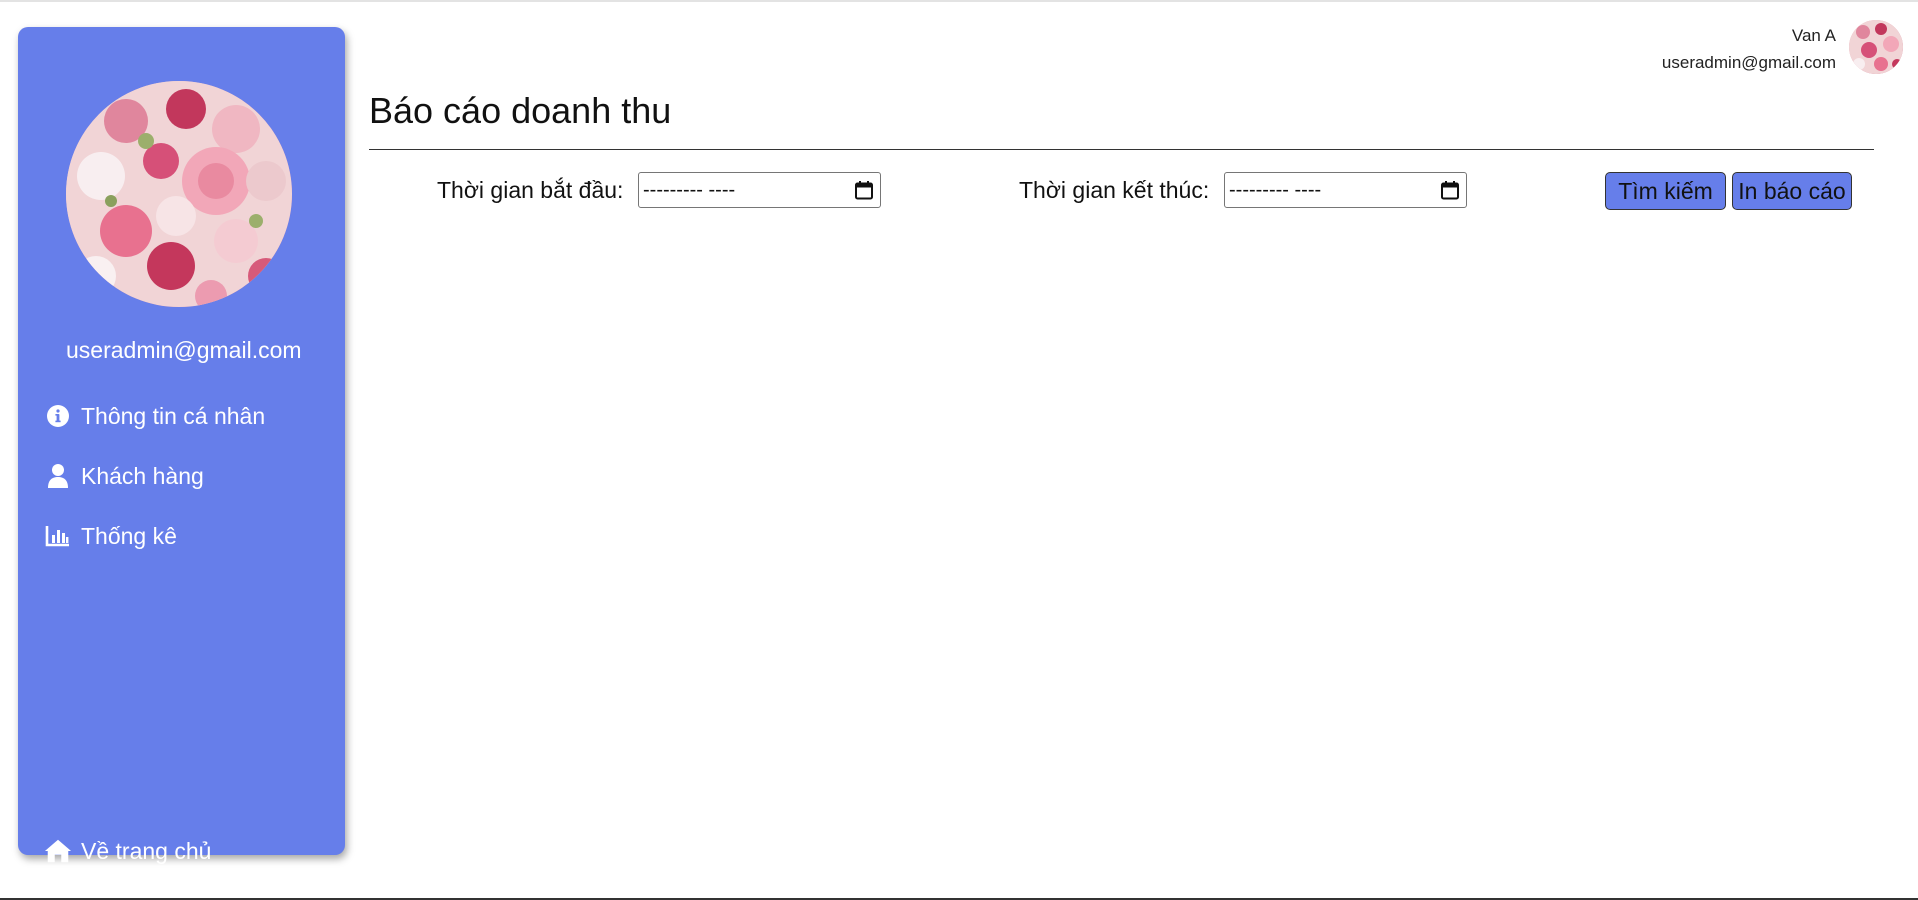 Image resolution: width=1918 pixels, height=900 pixels. I want to click on top-divider, so click(959, 1).